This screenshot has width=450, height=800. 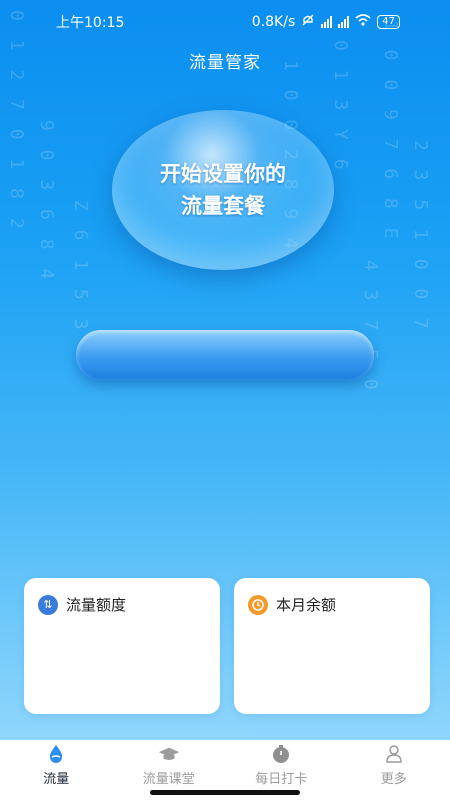 I want to click on nav-label-more: 更多, so click(x=393, y=779).